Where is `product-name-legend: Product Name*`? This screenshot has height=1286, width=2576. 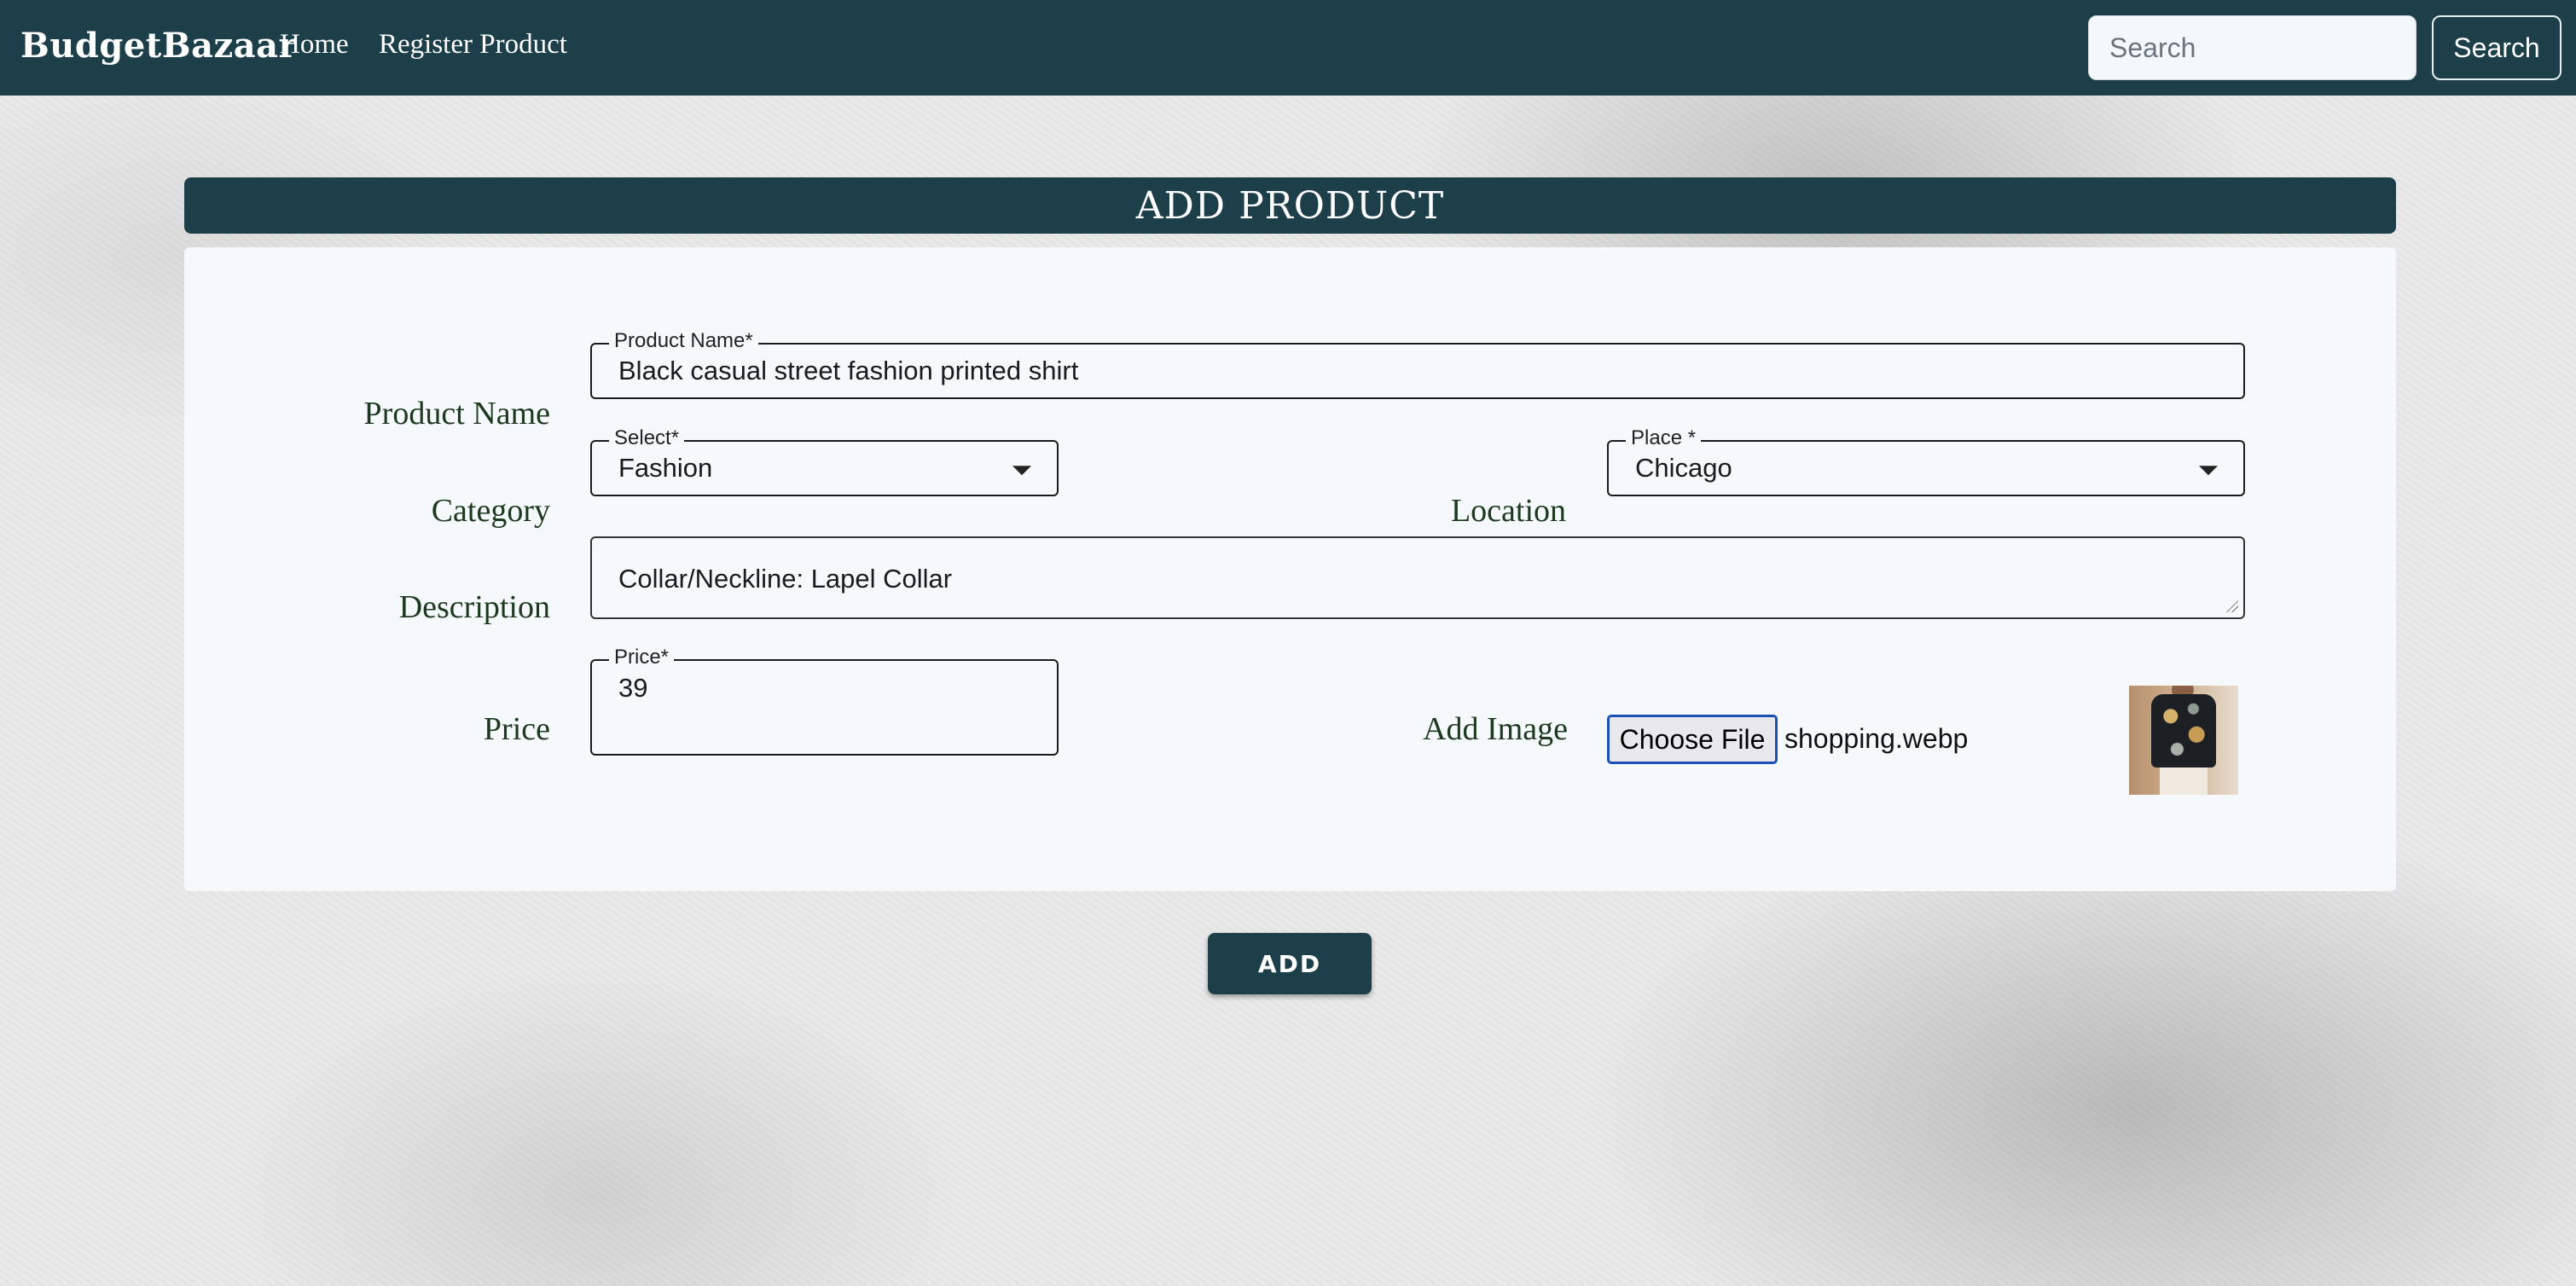 product-name-legend: Product Name* is located at coordinates (683, 341).